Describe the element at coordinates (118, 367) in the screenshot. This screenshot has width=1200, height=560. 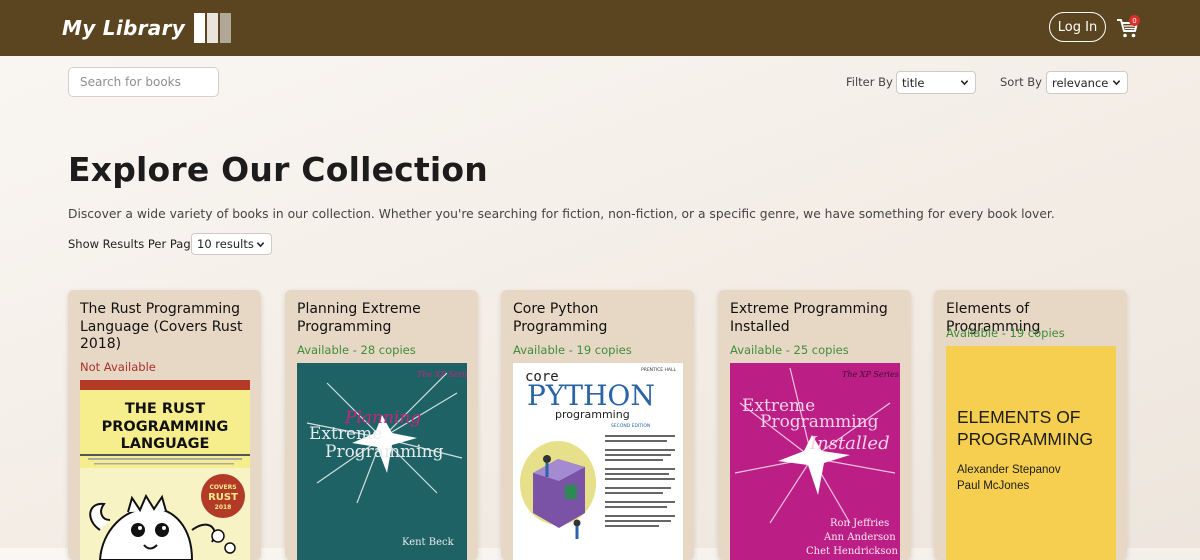
I see `availability-status: Not Available` at that location.